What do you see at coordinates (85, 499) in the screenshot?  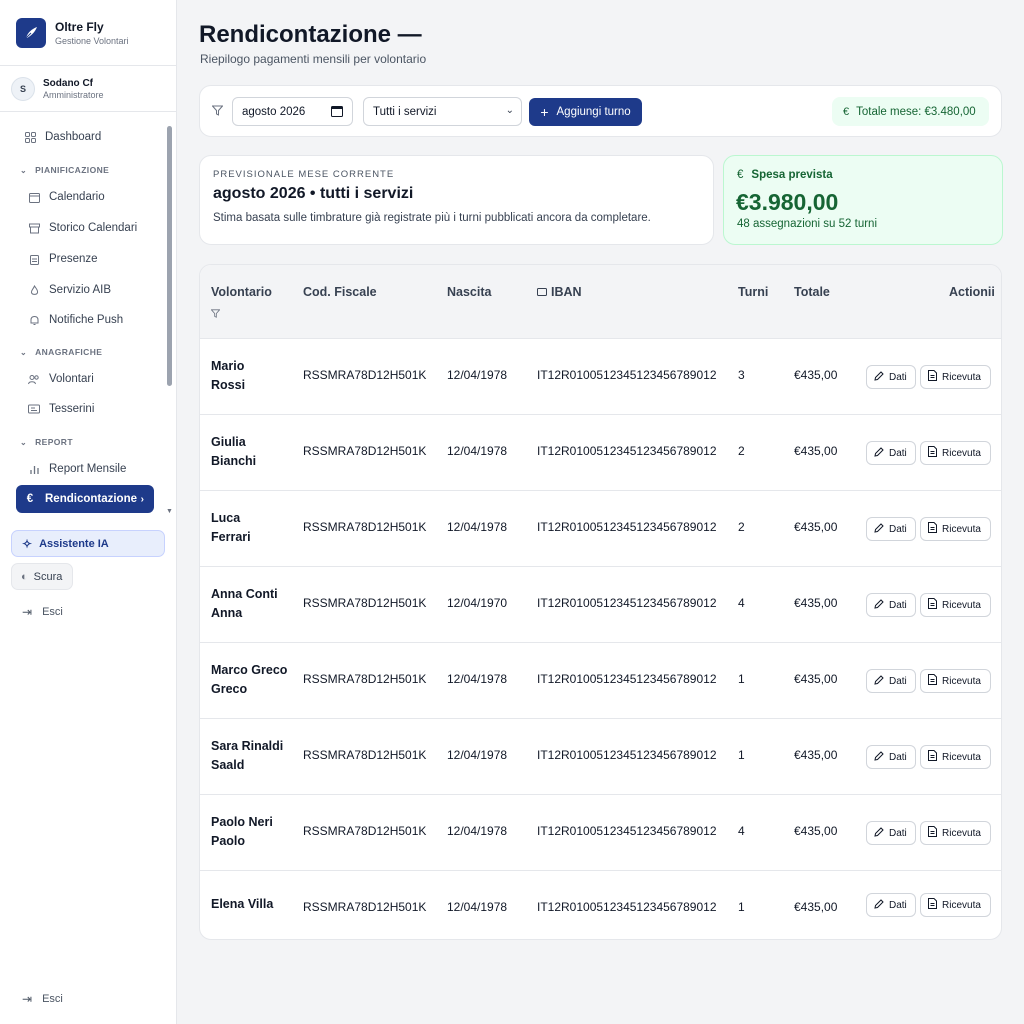 I see `sidebar-item-rendicontazione: € Rendicontazione ›` at bounding box center [85, 499].